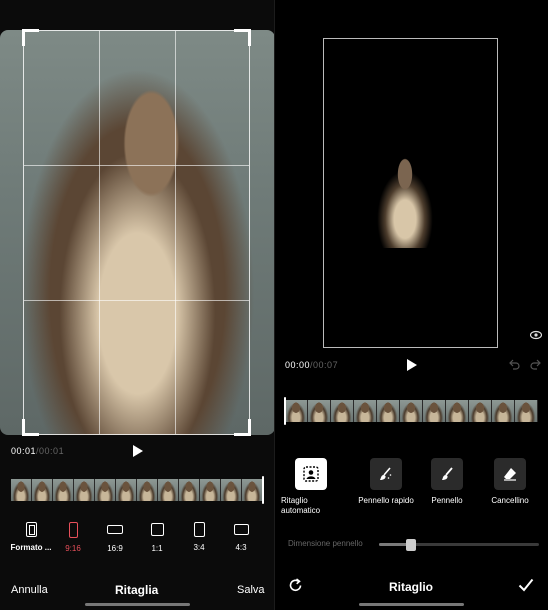  Describe the element at coordinates (311, 474) in the screenshot. I see `auto-cutout-icon` at that location.